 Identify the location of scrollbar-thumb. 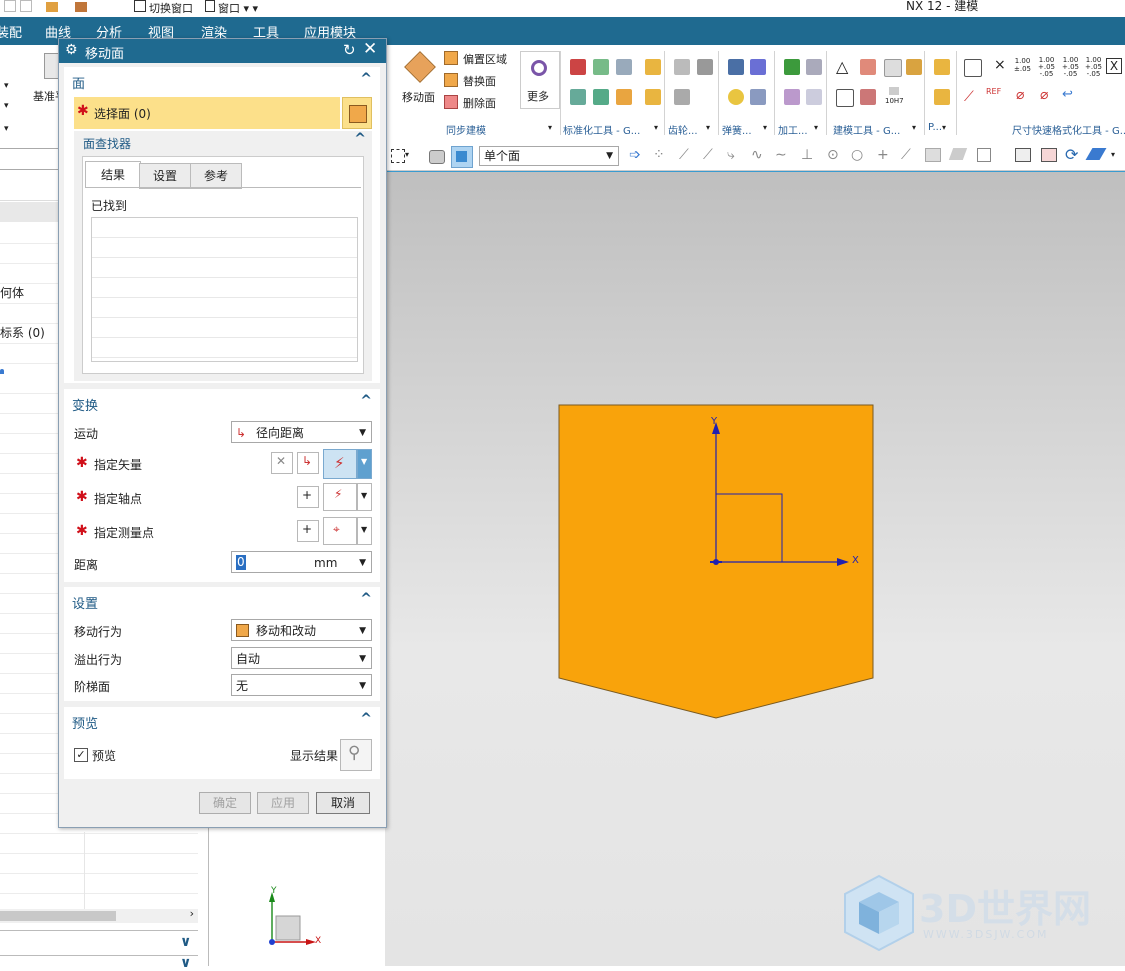
(58, 916).